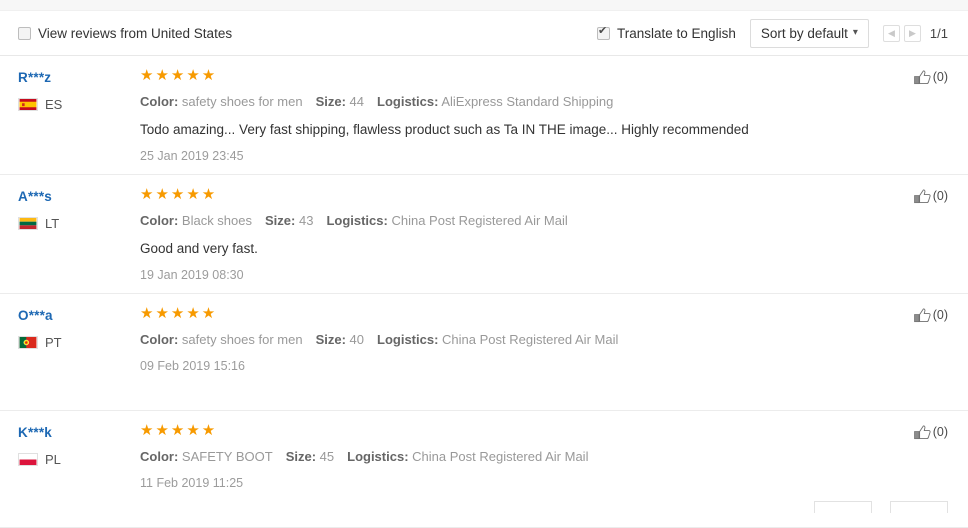  What do you see at coordinates (199, 248) in the screenshot?
I see `review-text: Good and very fast.` at bounding box center [199, 248].